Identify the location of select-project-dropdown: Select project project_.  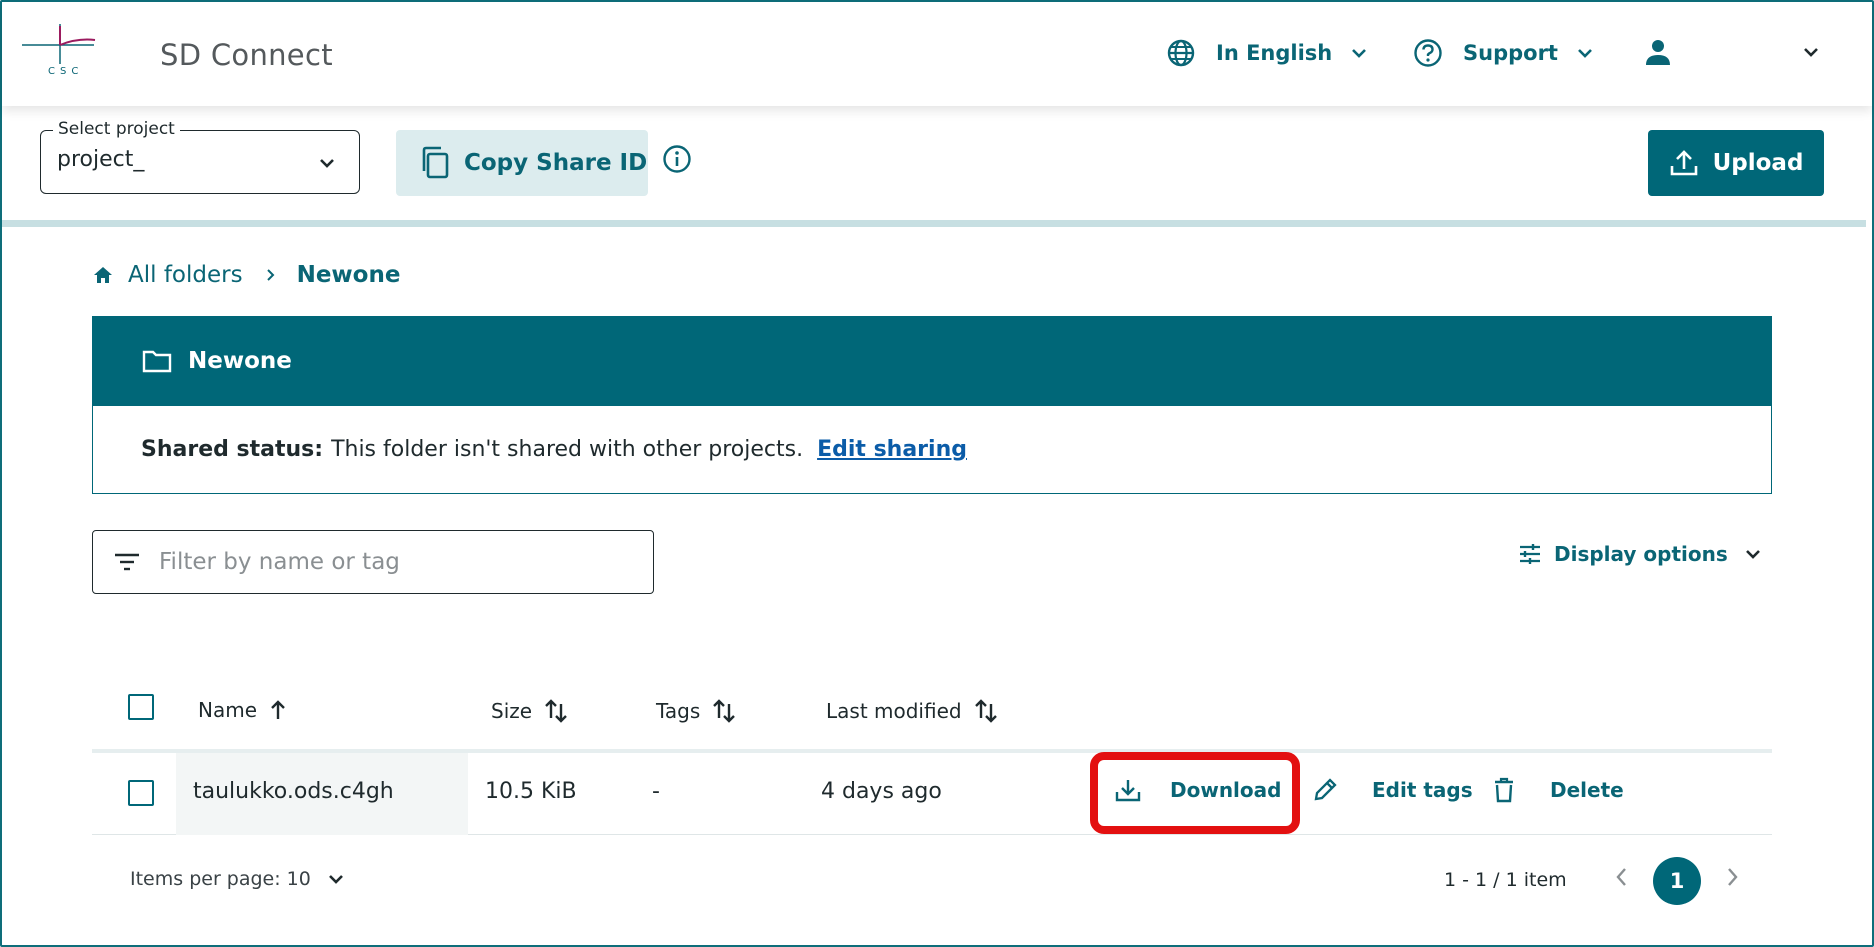
(200, 156).